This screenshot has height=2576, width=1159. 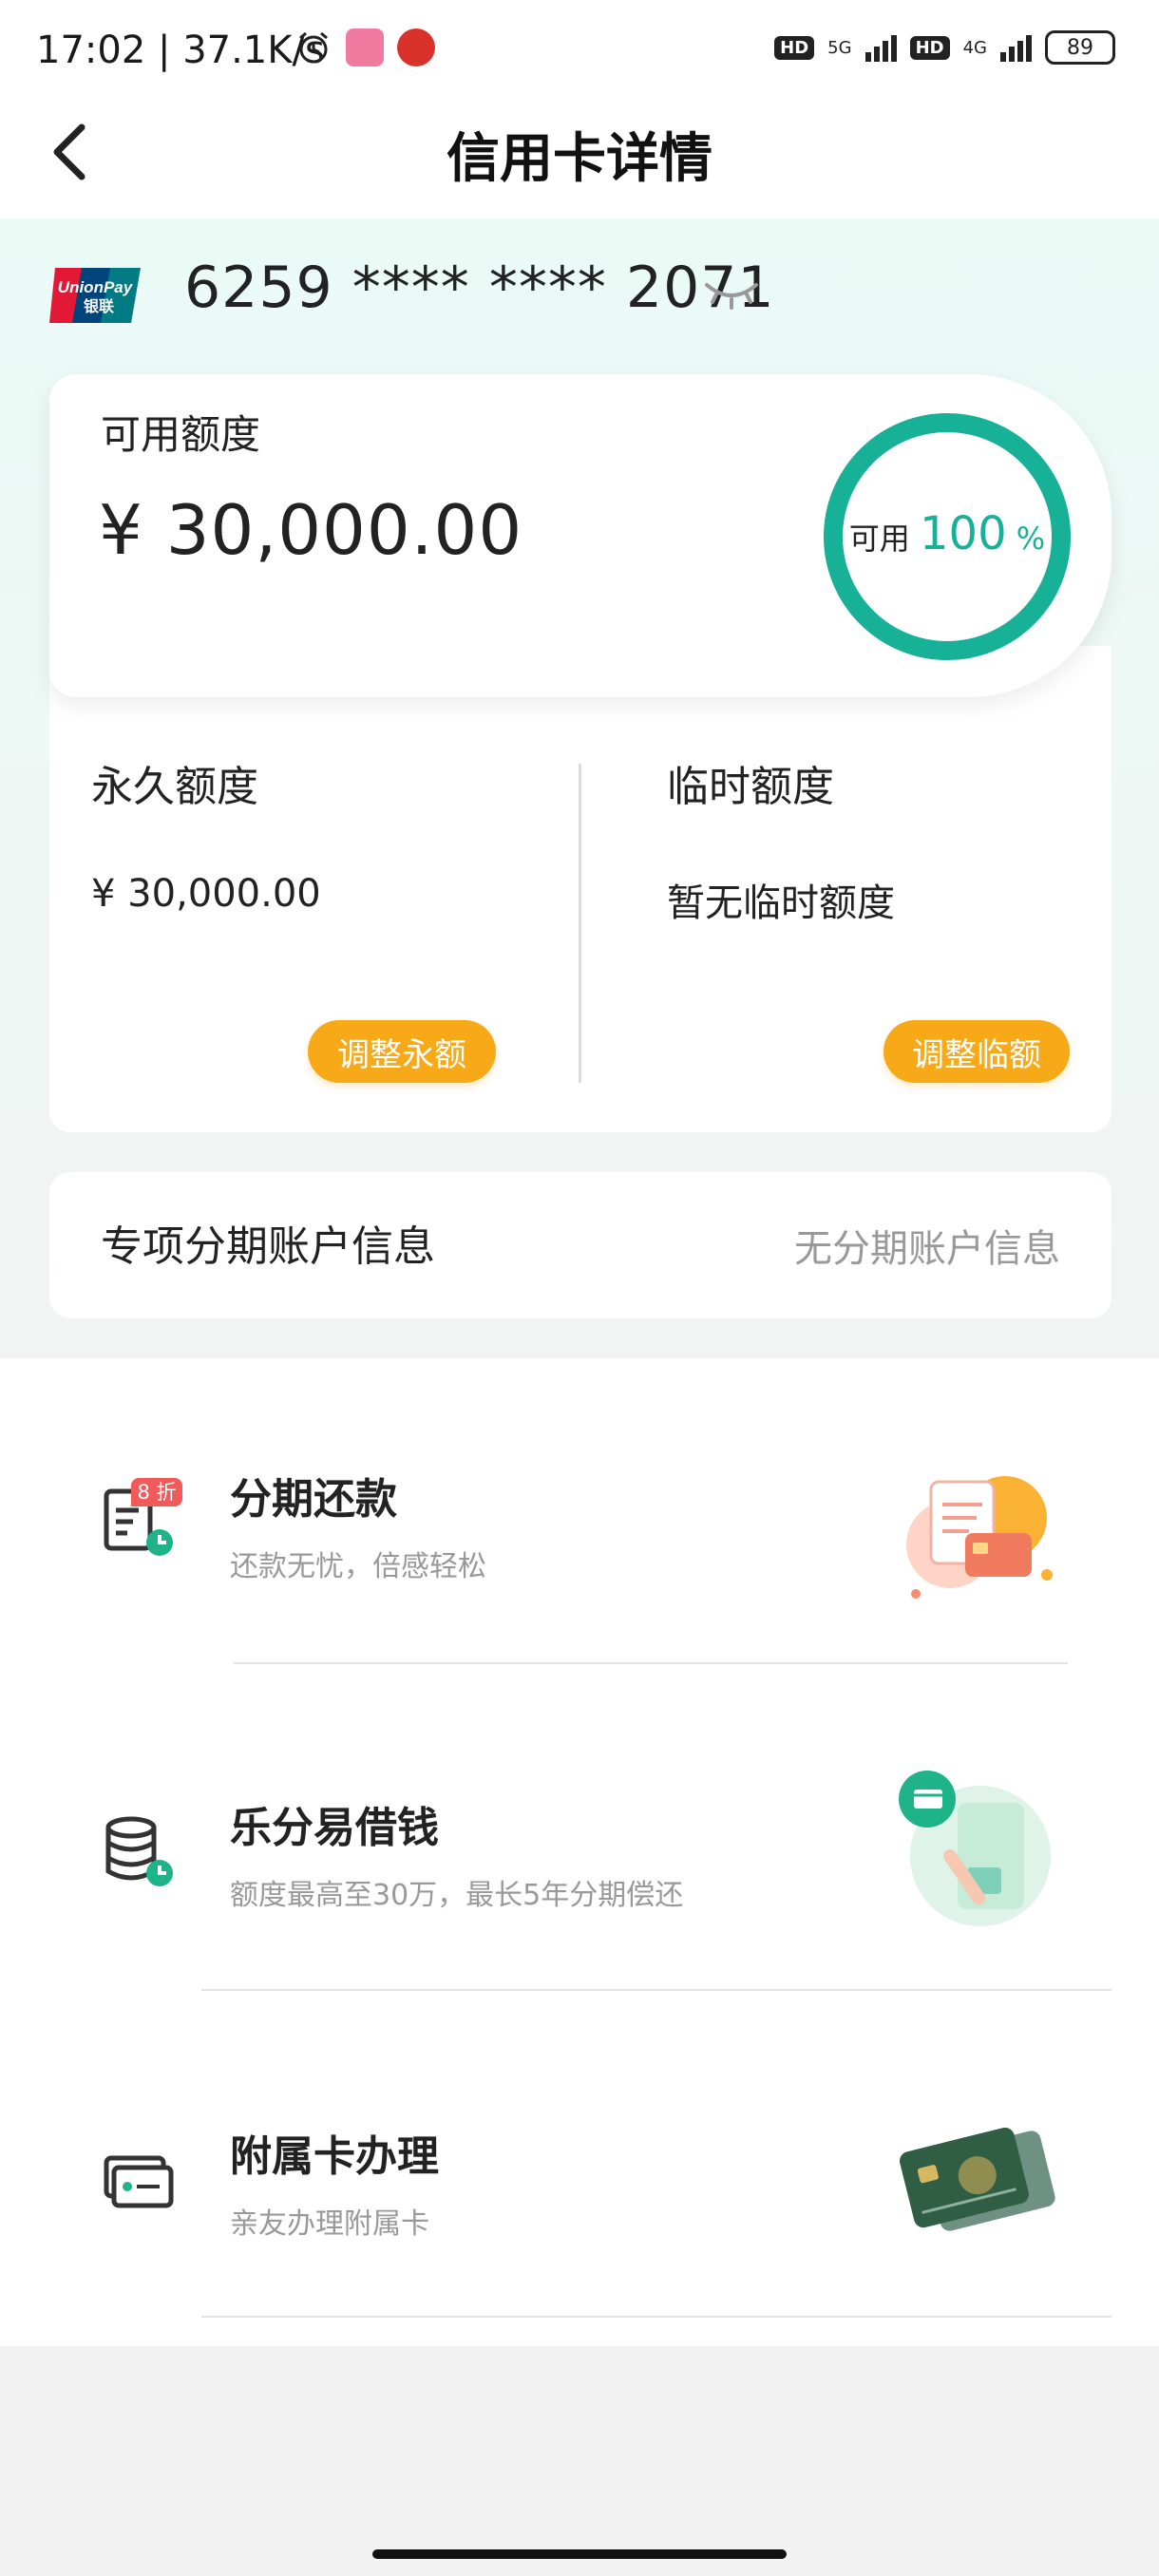 I want to click on service-title: 附属卡办理, so click(x=334, y=2156).